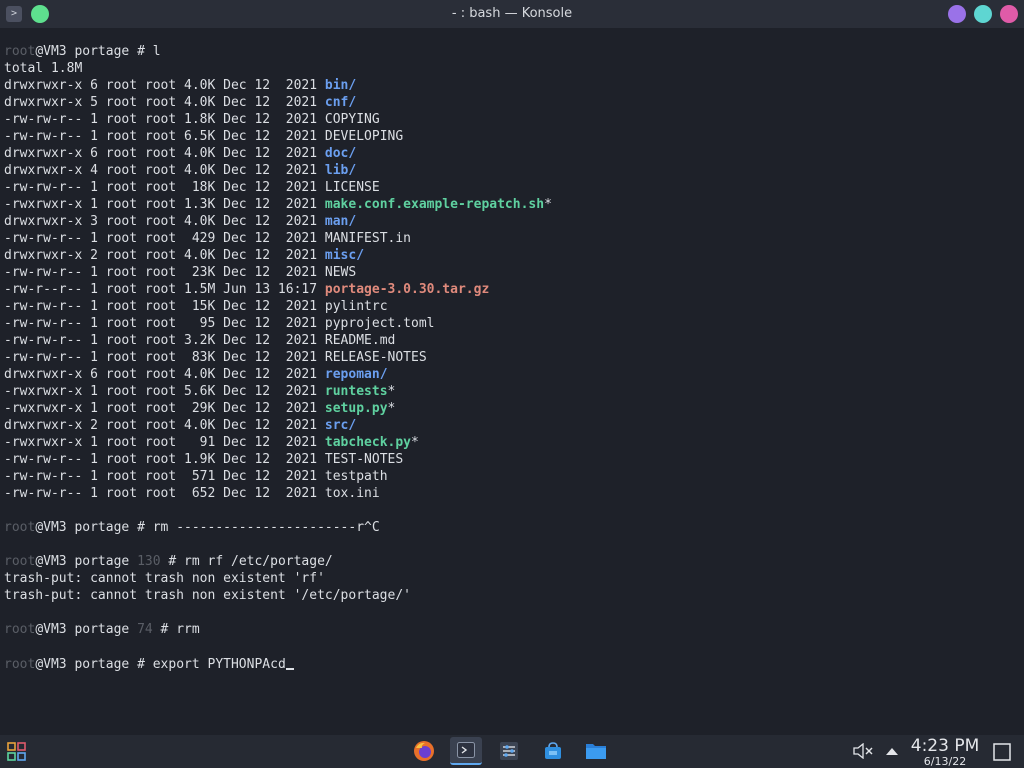  Describe the element at coordinates (164, 119) in the screenshot. I see `file-meta: -rw-rw-r-- 1 root root 1.8K Dec 12 2021` at that location.